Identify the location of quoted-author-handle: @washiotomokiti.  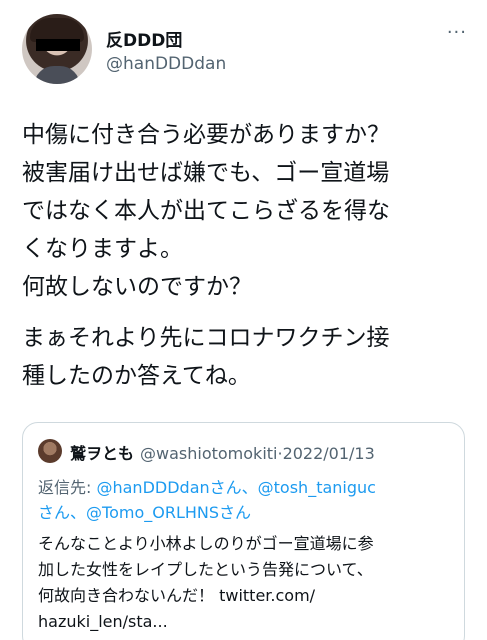
(209, 453).